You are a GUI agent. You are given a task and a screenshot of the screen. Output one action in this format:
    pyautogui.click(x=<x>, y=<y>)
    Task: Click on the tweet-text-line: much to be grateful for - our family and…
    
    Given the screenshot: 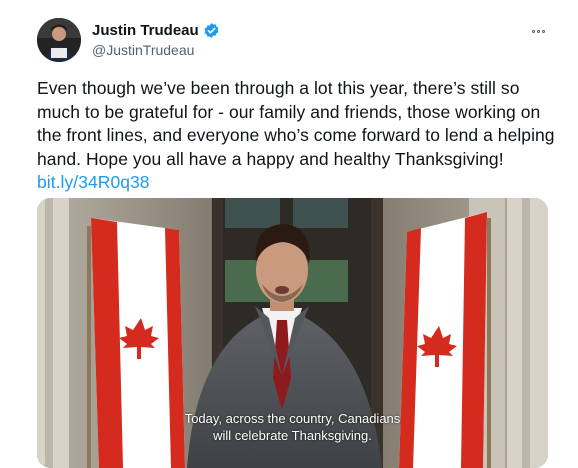 What is the action you would take?
    pyautogui.click(x=289, y=111)
    